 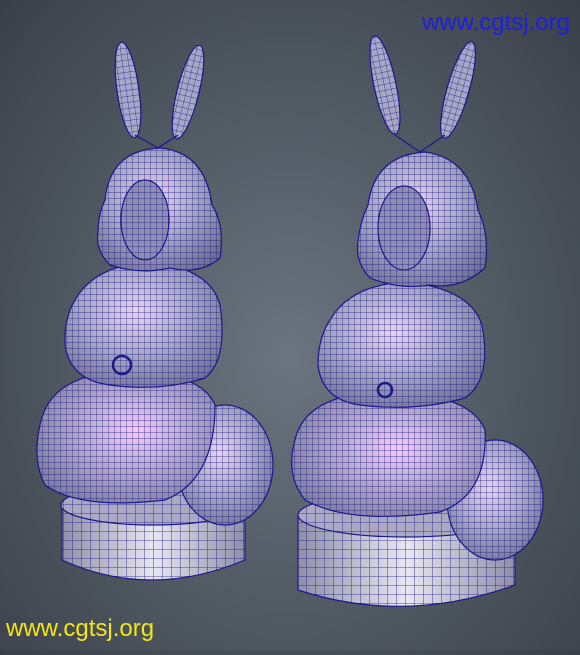 I want to click on right-lower-body, so click(x=388, y=454).